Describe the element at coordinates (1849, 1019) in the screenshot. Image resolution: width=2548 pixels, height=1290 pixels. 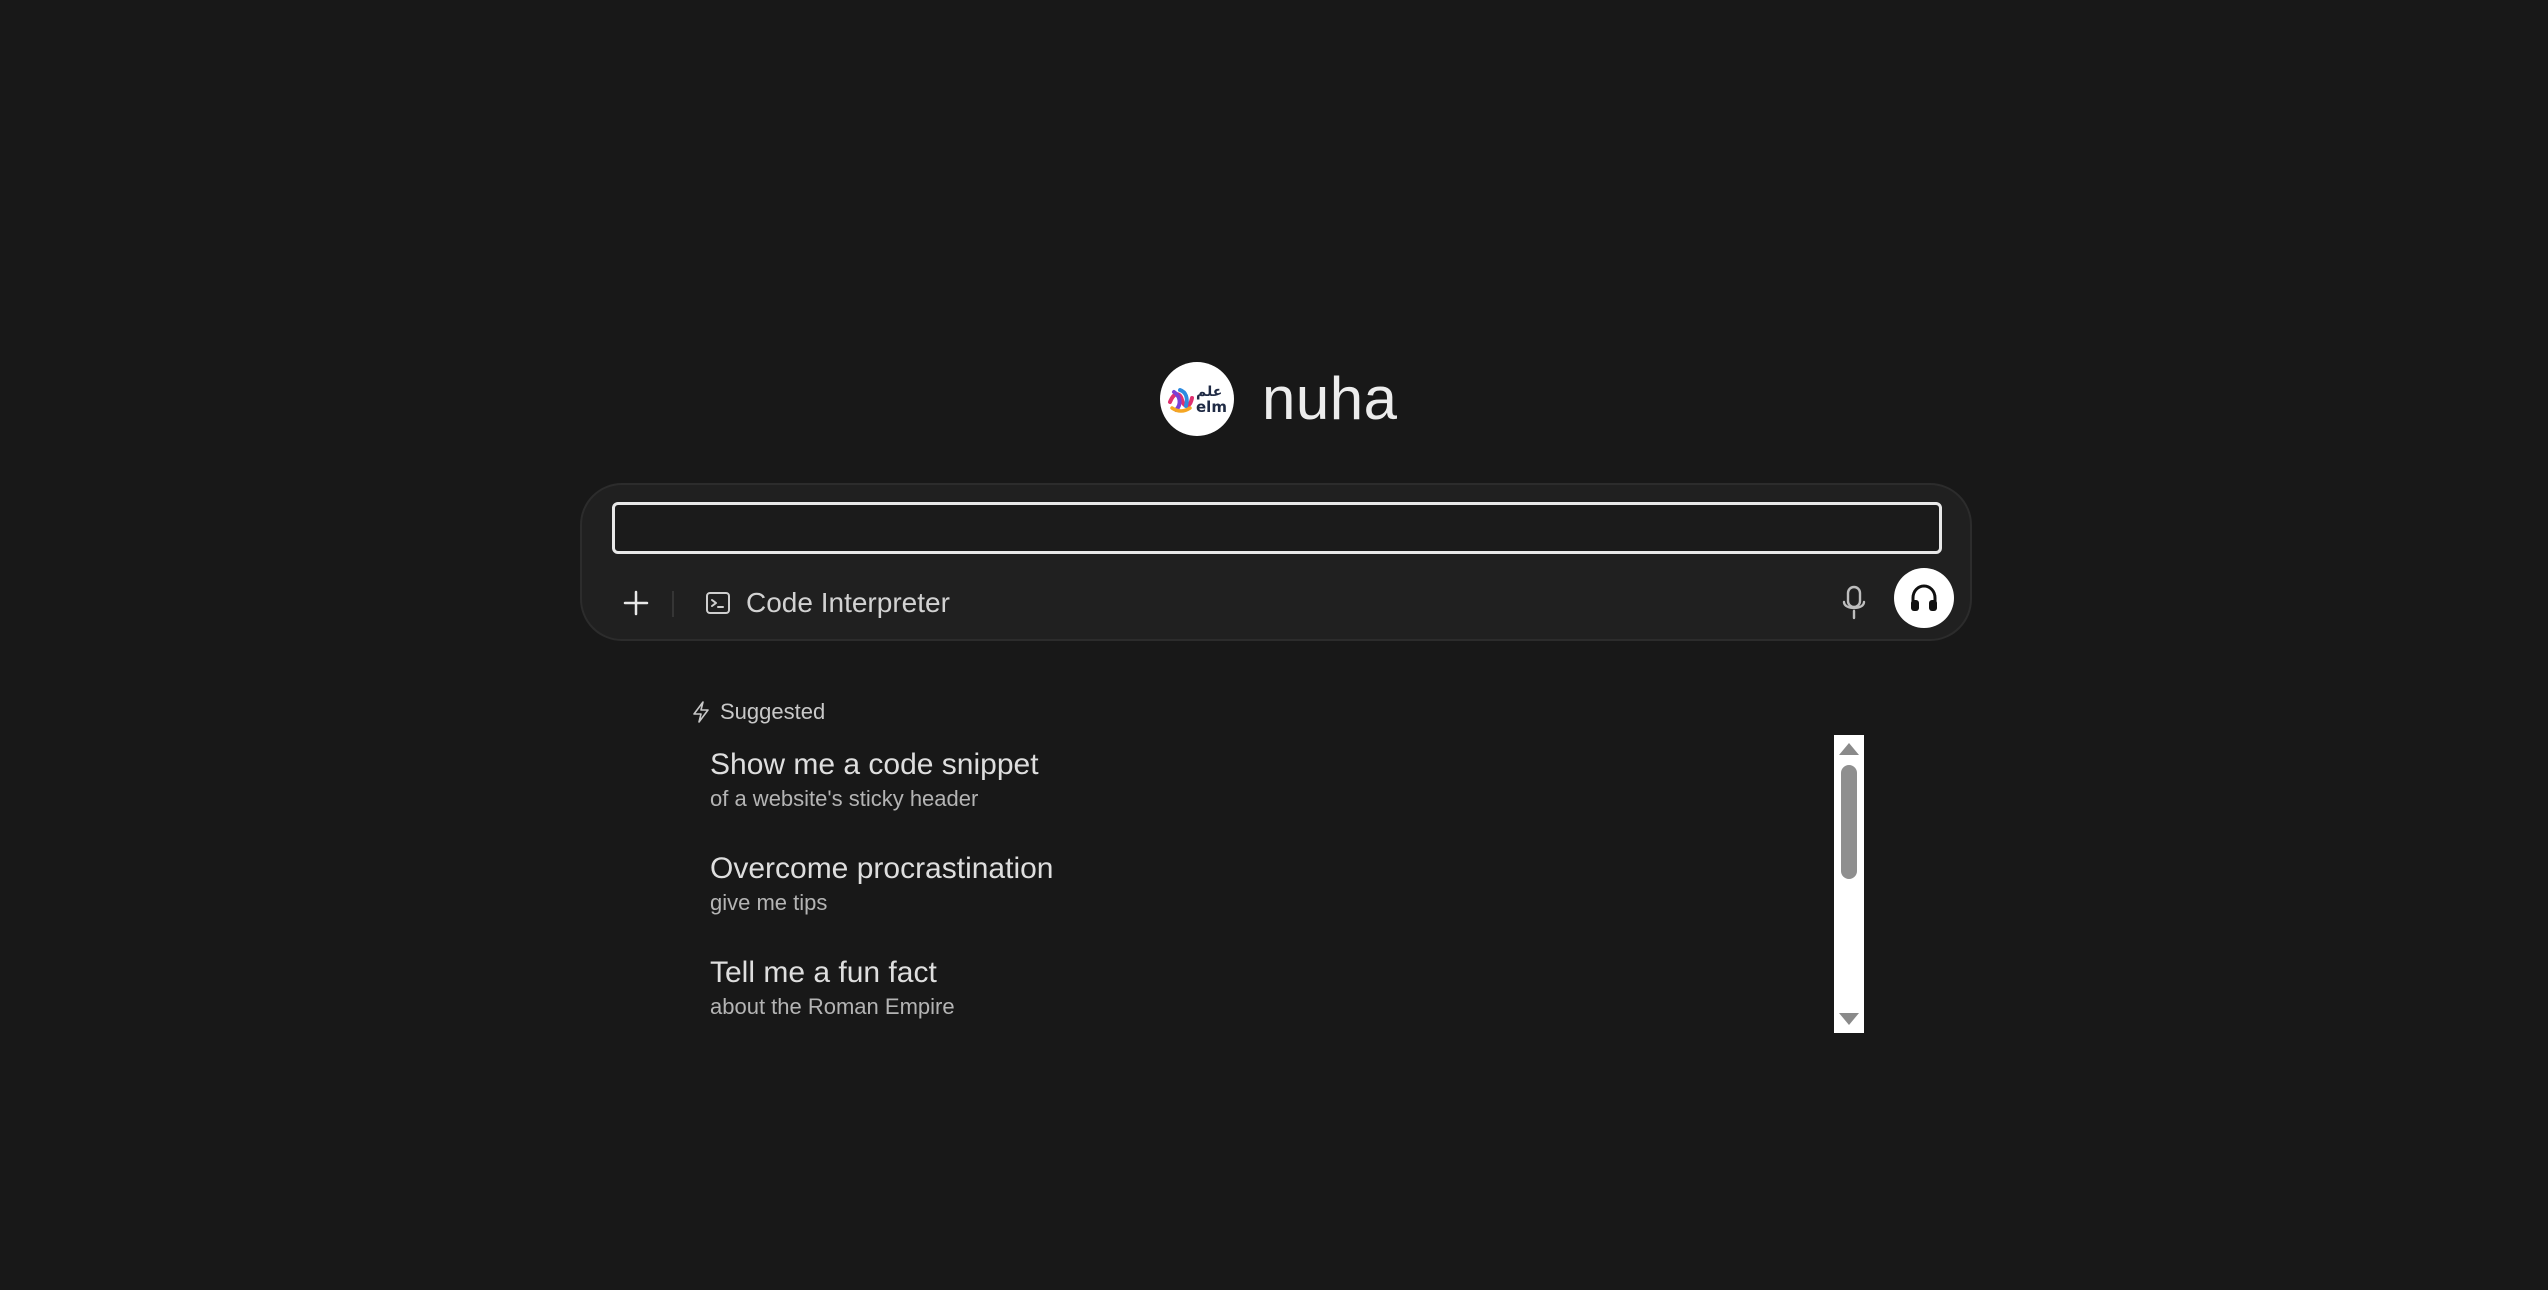
I see `scroll-down-arrow-icon` at that location.